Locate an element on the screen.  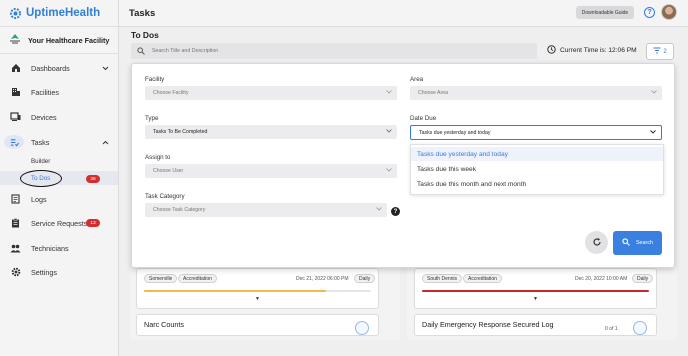
task-title: Narc Counts is located at coordinates (164, 324).